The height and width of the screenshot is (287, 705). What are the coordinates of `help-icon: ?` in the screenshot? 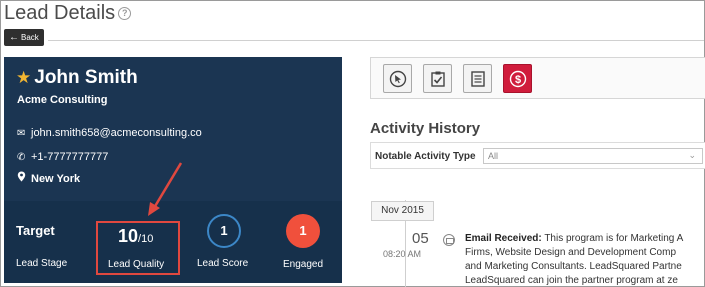 It's located at (125, 13).